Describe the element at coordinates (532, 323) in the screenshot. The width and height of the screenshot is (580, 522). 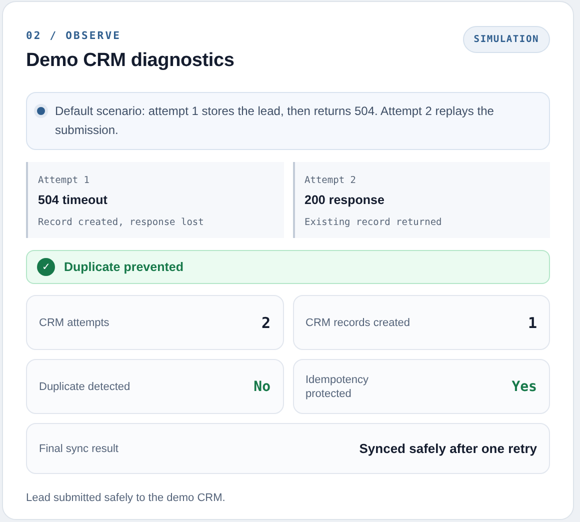
I see `stat-value: 1` at that location.